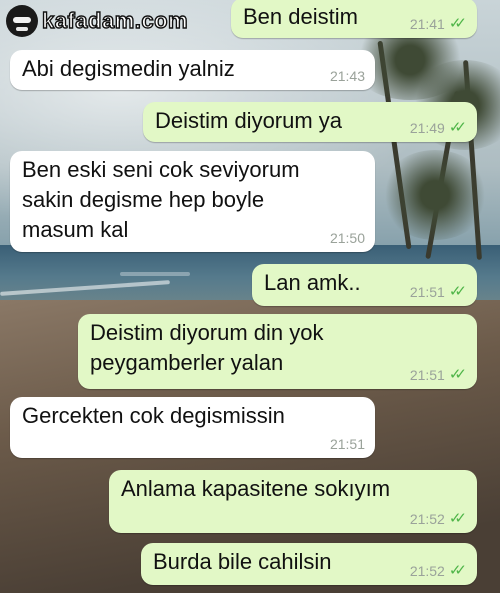  Describe the element at coordinates (22, 21) in the screenshot. I see `face-icon` at that location.